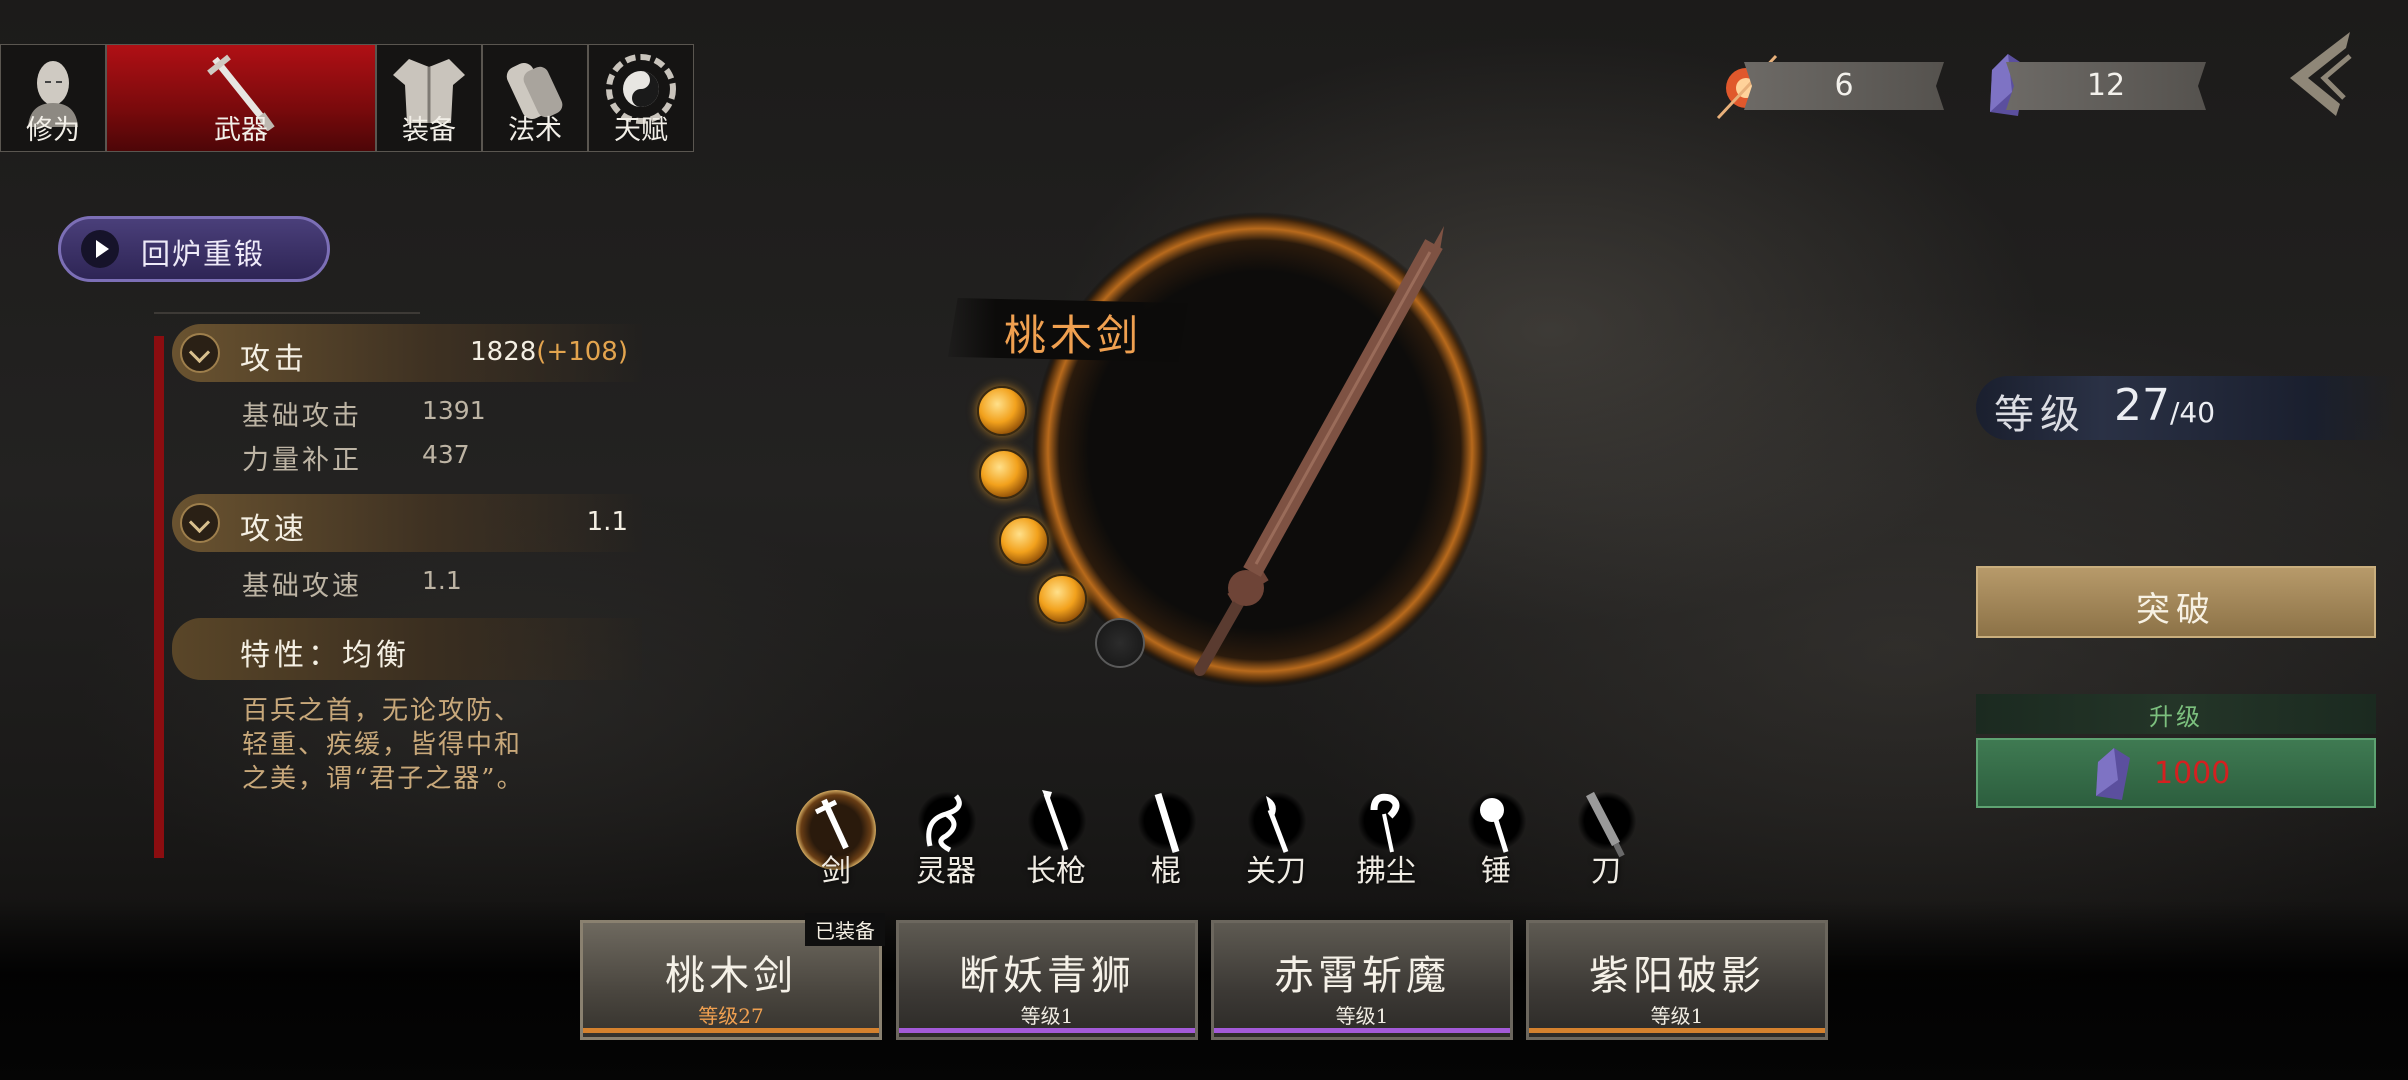 Image resolution: width=2408 pixels, height=1080 pixels. Describe the element at coordinates (1166, 840) in the screenshot. I see `category-staff: 棍` at that location.